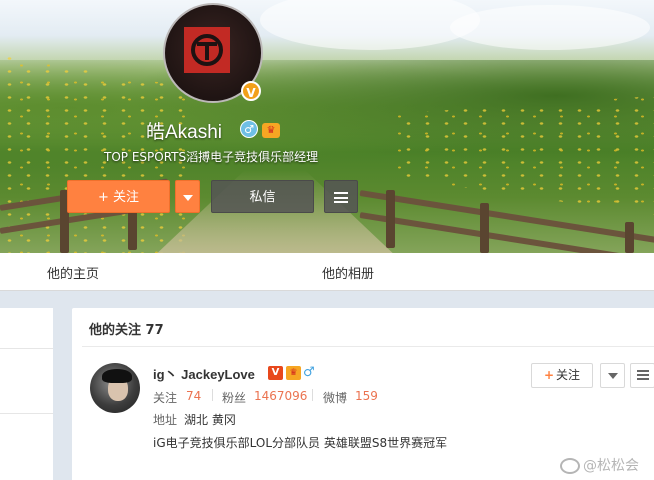 This screenshot has height=480, width=654. I want to click on profile-tab-bar: 他的主页 他的相册, so click(327, 272).